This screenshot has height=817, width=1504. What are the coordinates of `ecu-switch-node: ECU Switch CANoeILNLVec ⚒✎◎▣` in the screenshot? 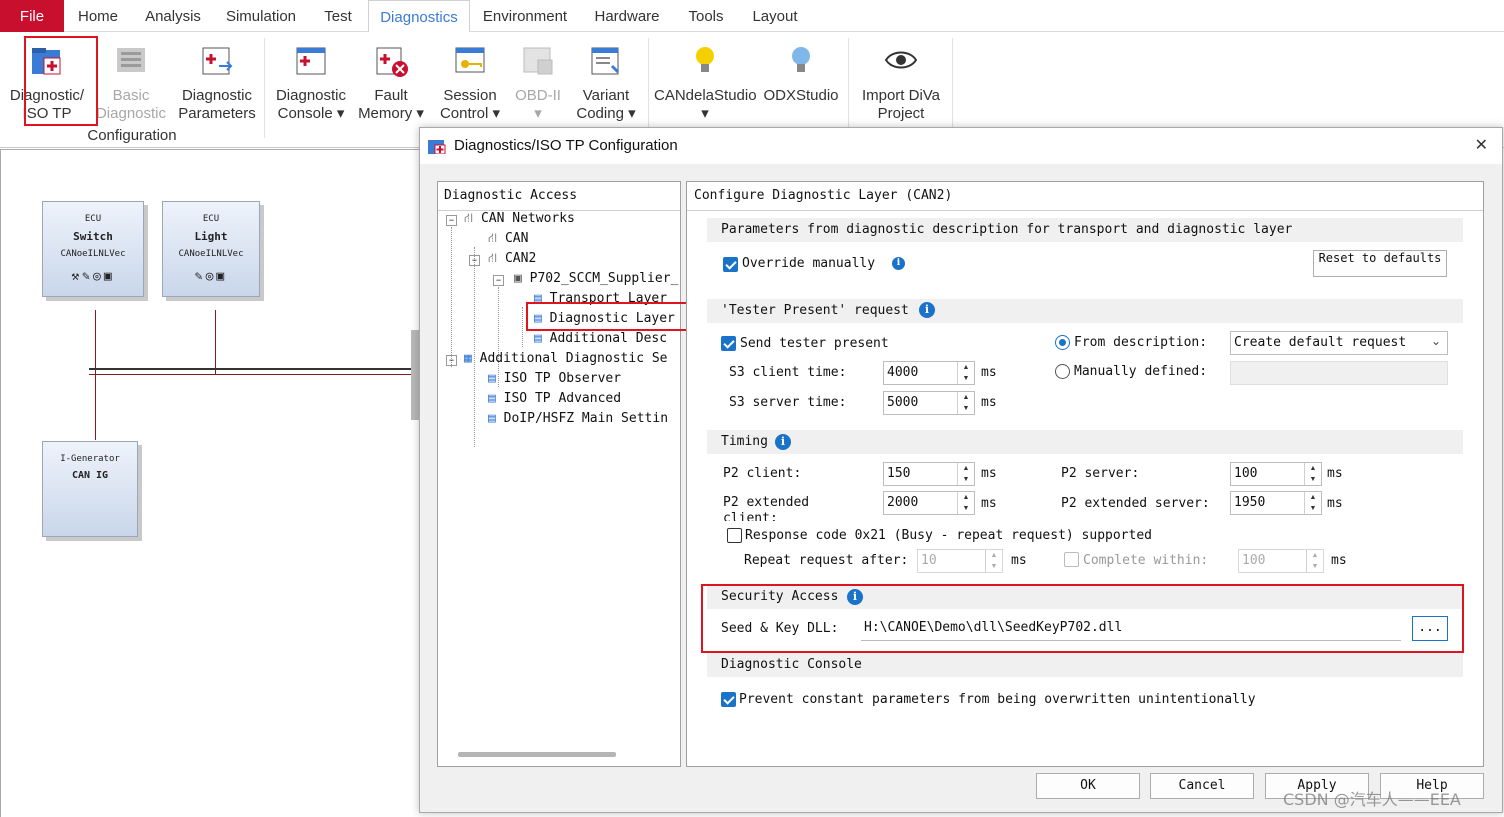 It's located at (93, 249).